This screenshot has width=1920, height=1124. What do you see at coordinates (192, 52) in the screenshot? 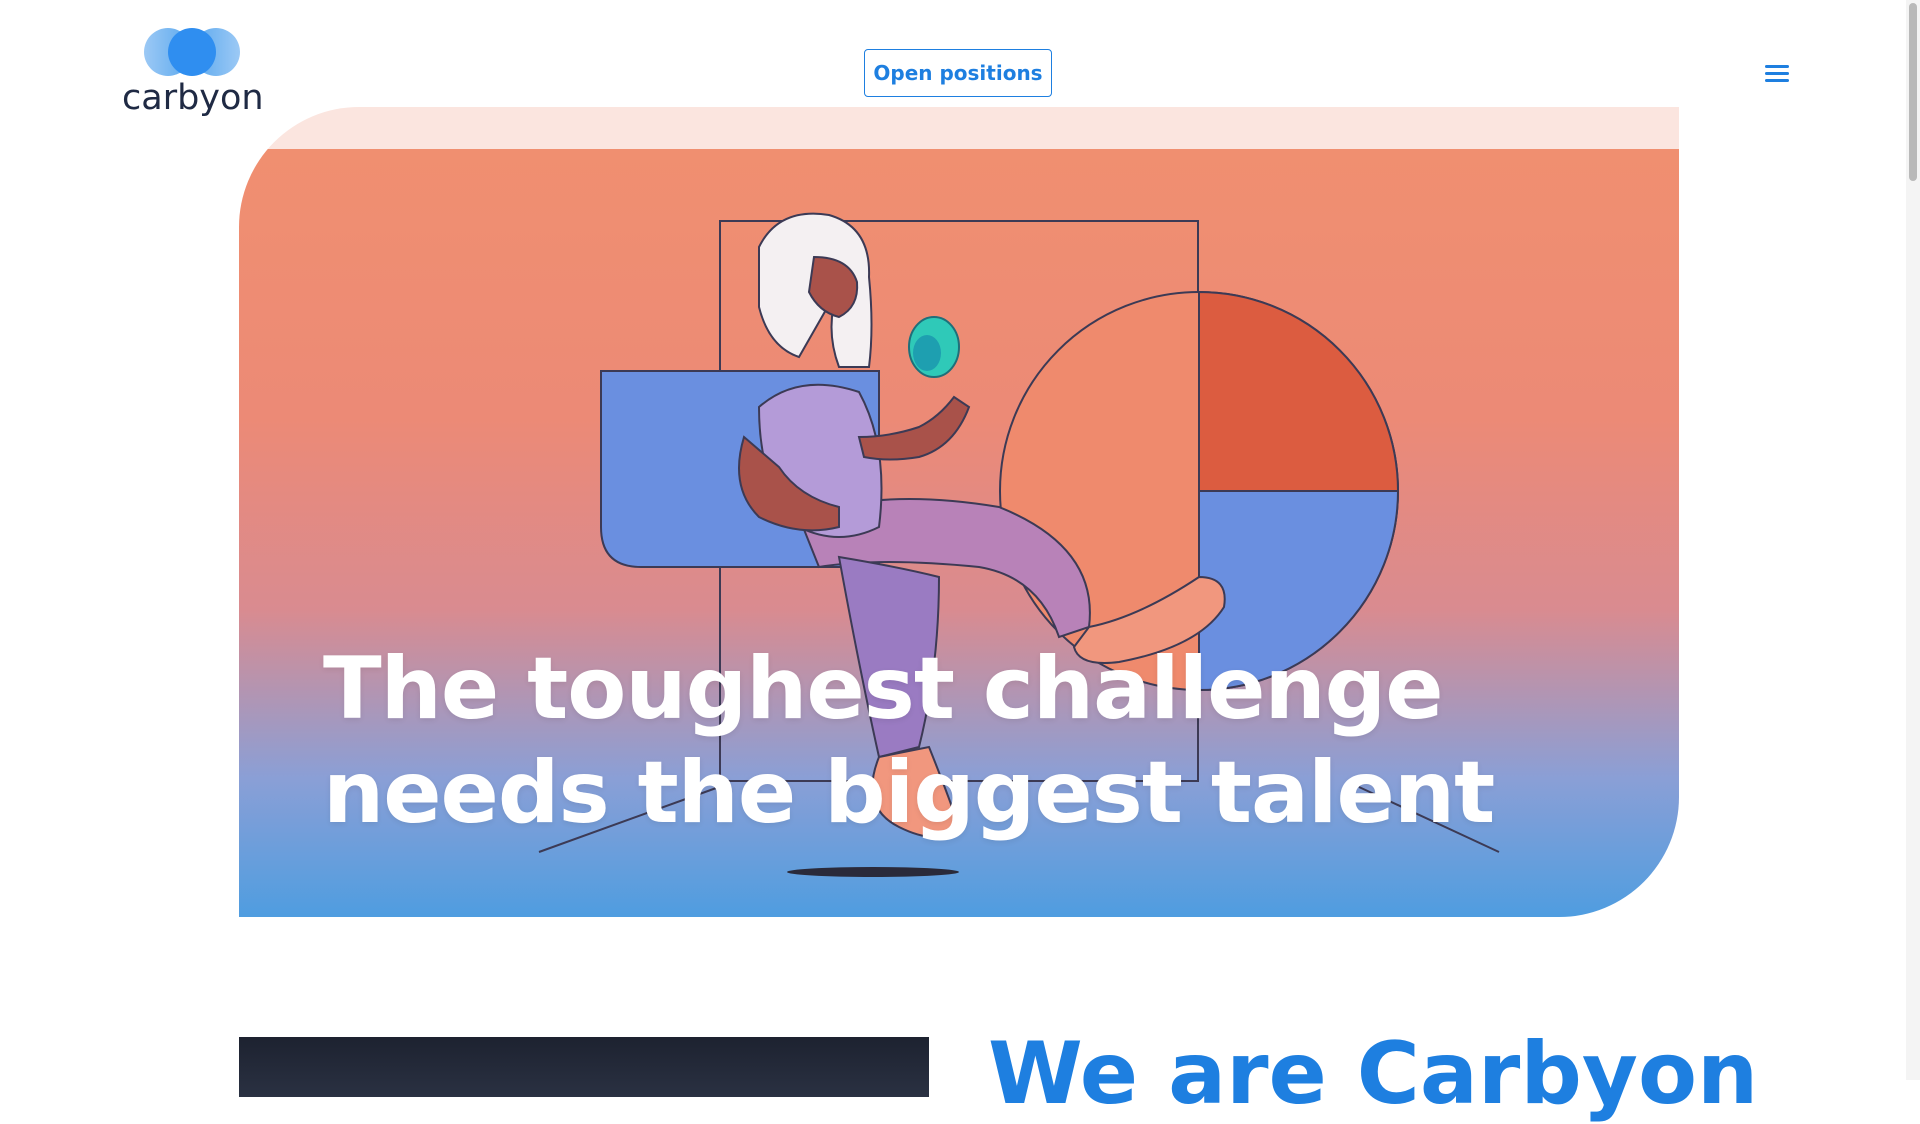
I see `logo-circles-icon` at bounding box center [192, 52].